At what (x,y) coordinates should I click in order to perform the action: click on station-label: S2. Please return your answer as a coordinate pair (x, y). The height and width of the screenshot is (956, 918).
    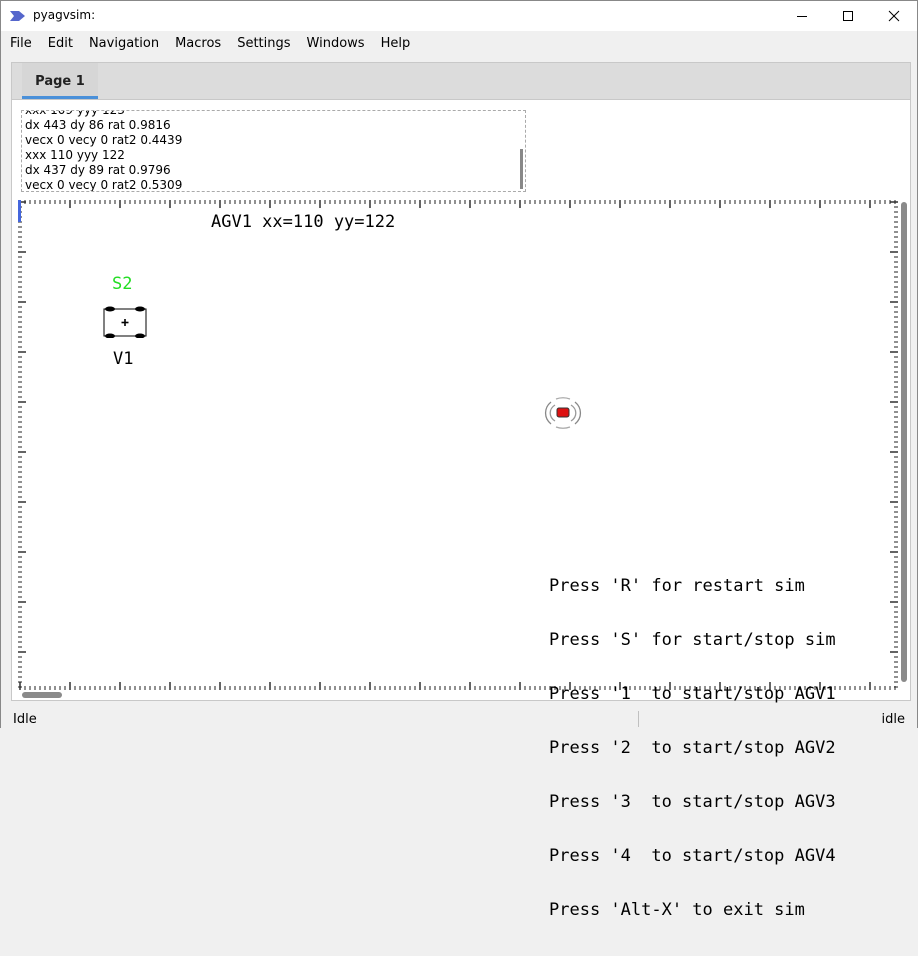
    Looking at the image, I should click on (122, 284).